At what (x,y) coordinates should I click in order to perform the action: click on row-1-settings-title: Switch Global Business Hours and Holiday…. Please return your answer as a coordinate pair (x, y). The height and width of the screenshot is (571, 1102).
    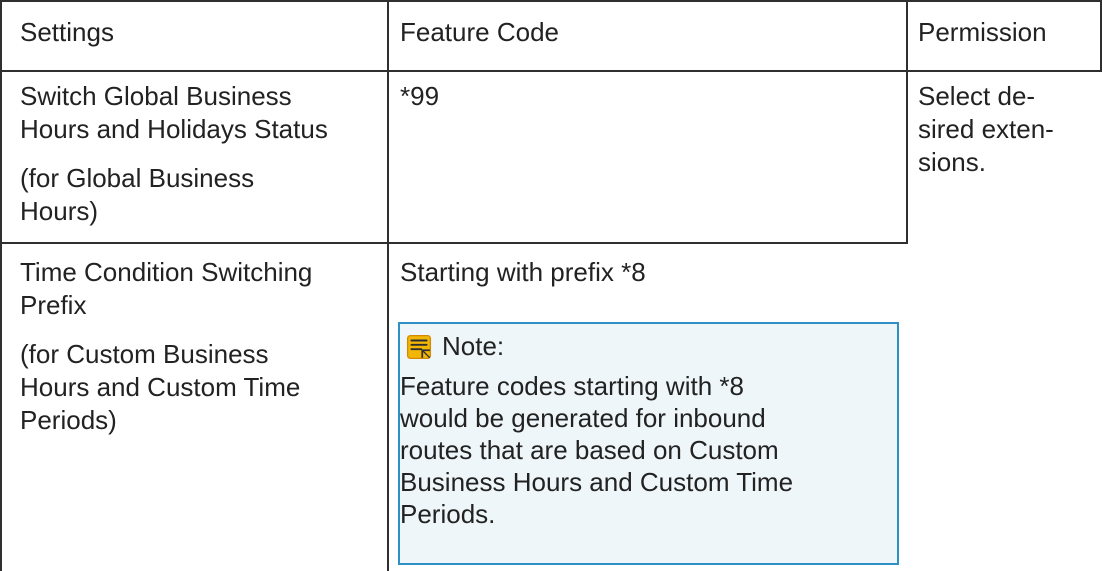
    Looking at the image, I should click on (174, 112).